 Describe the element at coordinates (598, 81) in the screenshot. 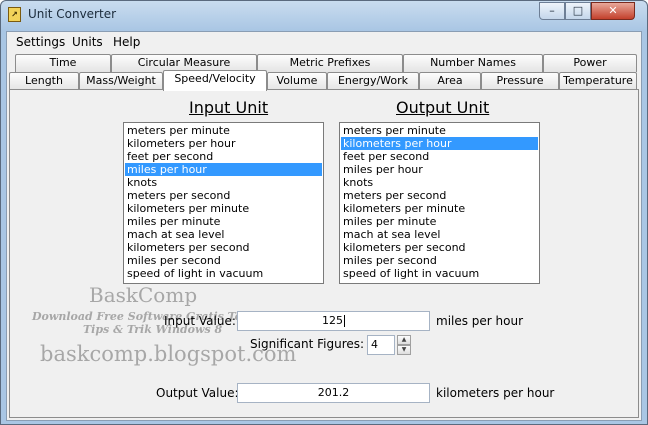

I see `tab-temperature: Temperature` at that location.